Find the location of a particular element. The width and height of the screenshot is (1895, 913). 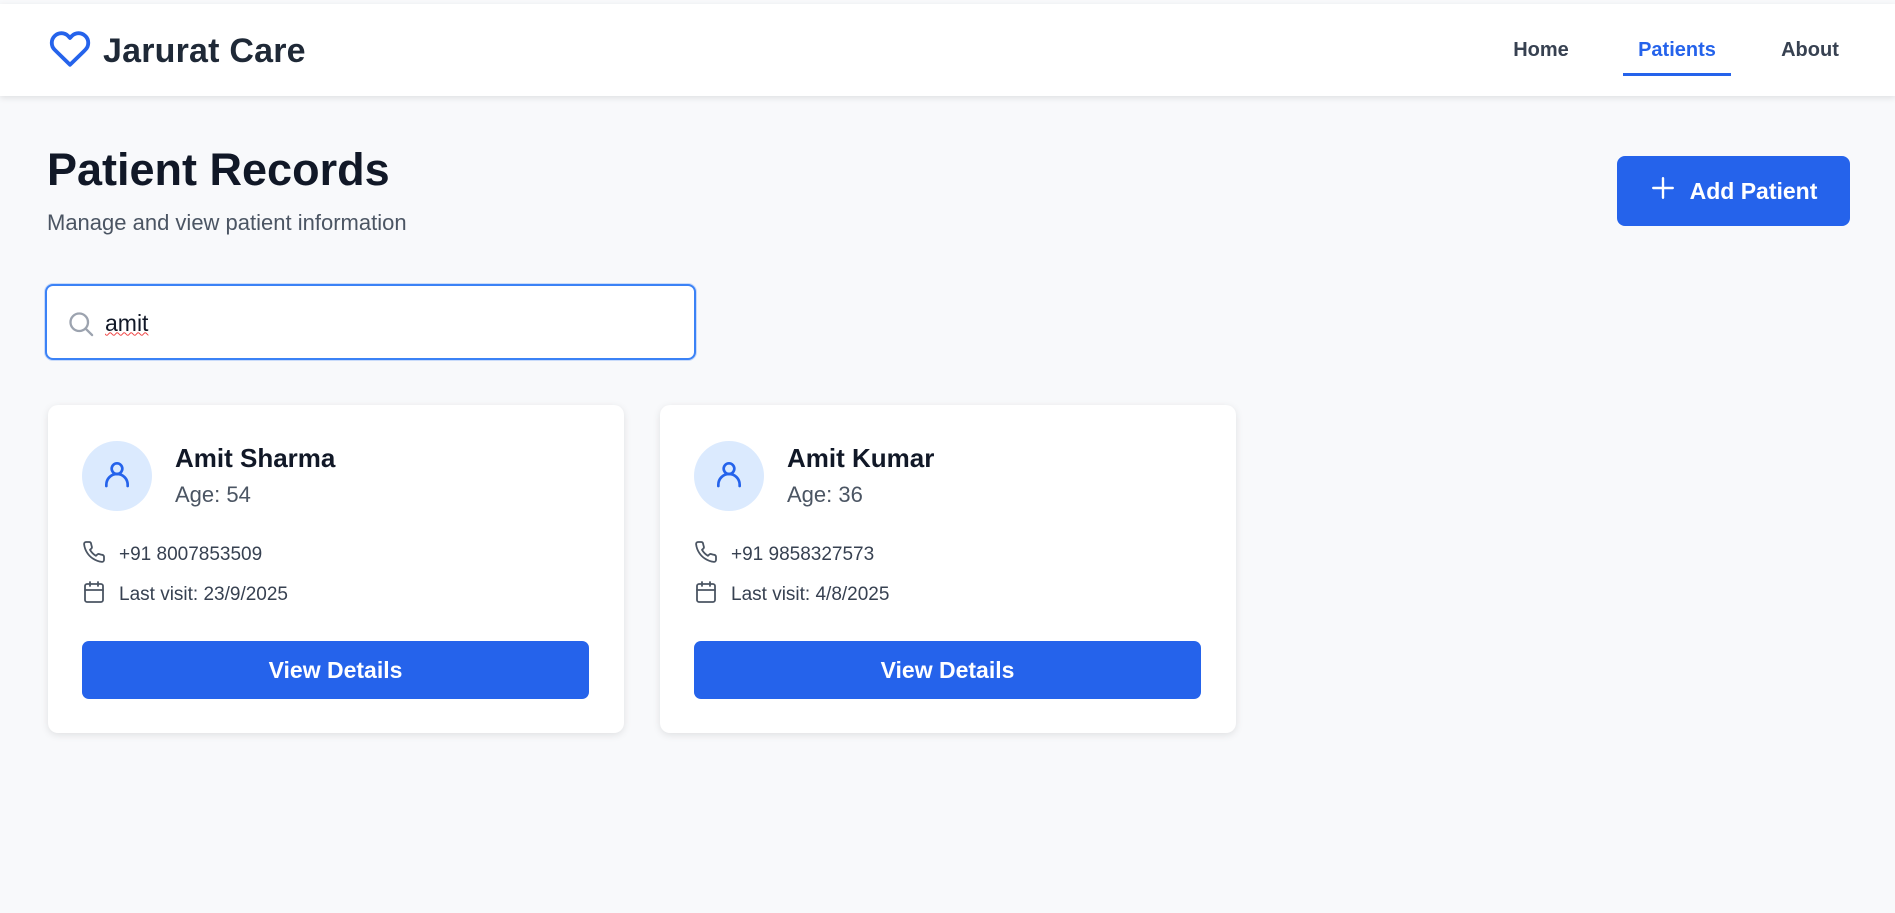

last-visit-row: Last visit: 23/9/2025 is located at coordinates (185, 595).